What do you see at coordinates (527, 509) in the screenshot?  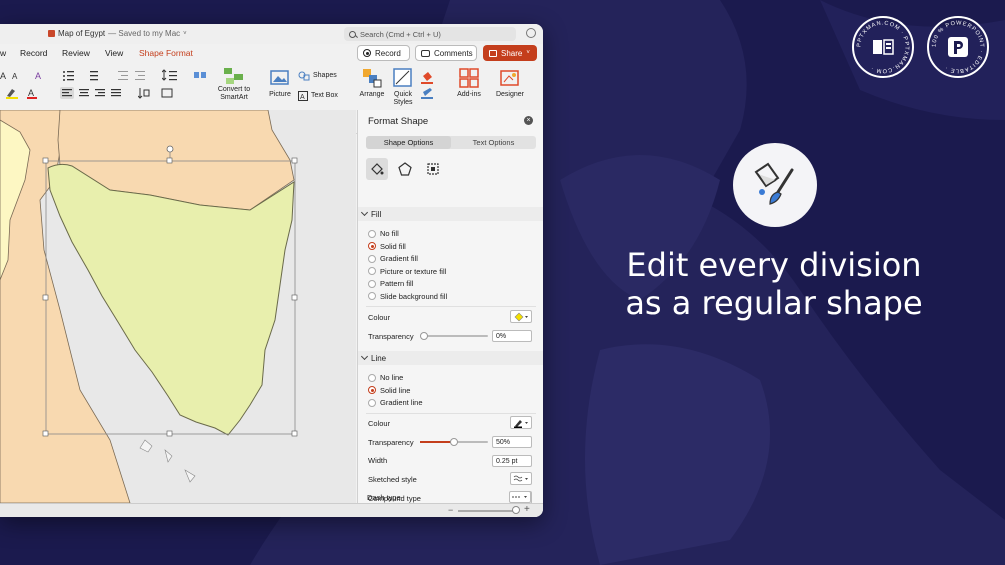 I see `zoom-in-icon: +` at bounding box center [527, 509].